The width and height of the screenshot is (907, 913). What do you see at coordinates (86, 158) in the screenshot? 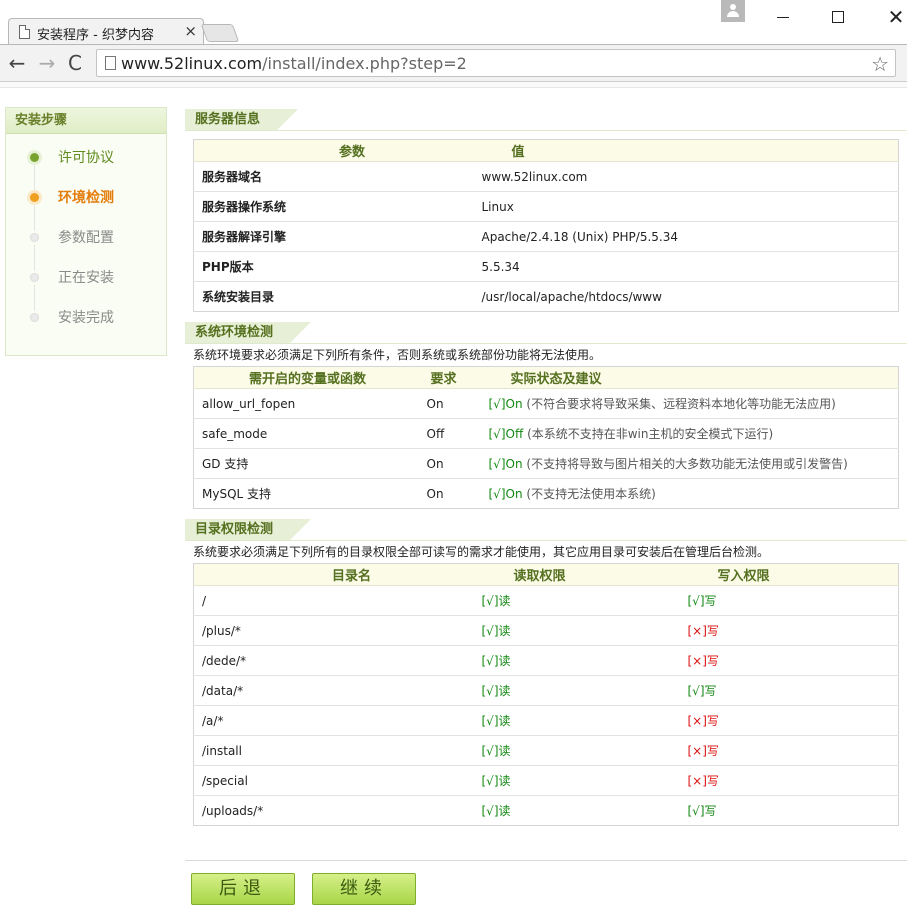
I see `step-label: 许可协议` at bounding box center [86, 158].